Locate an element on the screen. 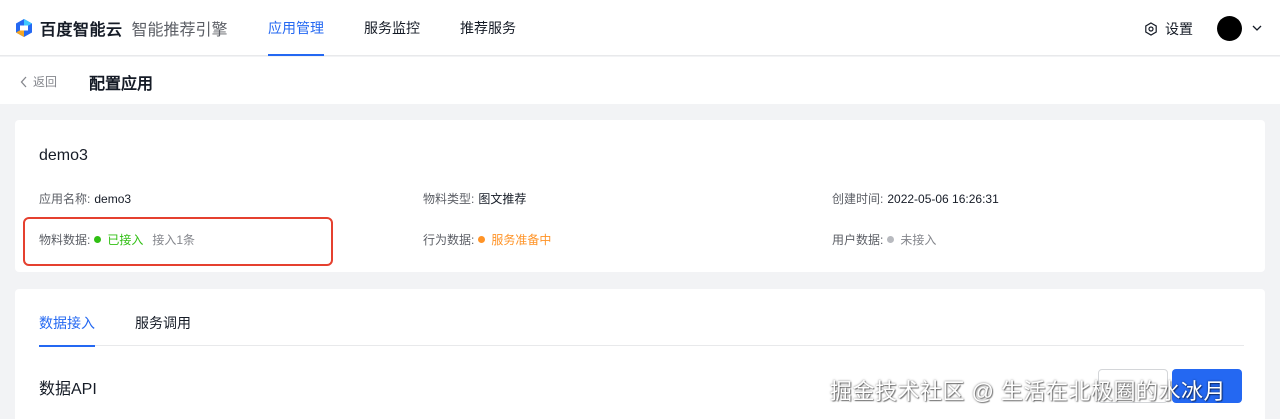  field-label: 创建时间: is located at coordinates (858, 199).